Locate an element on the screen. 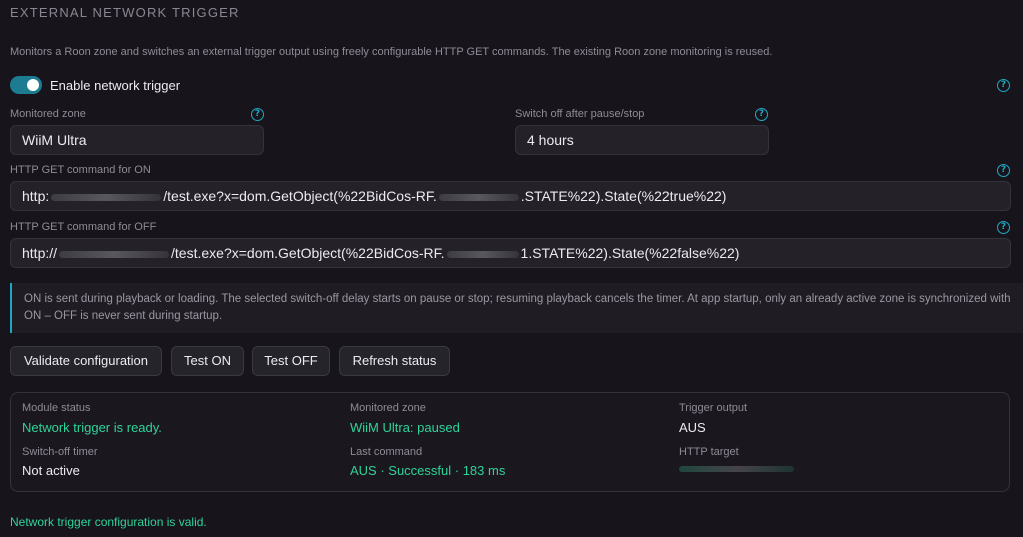 The height and width of the screenshot is (537, 1023). module-status-value: Network trigger is ready. is located at coordinates (92, 427).